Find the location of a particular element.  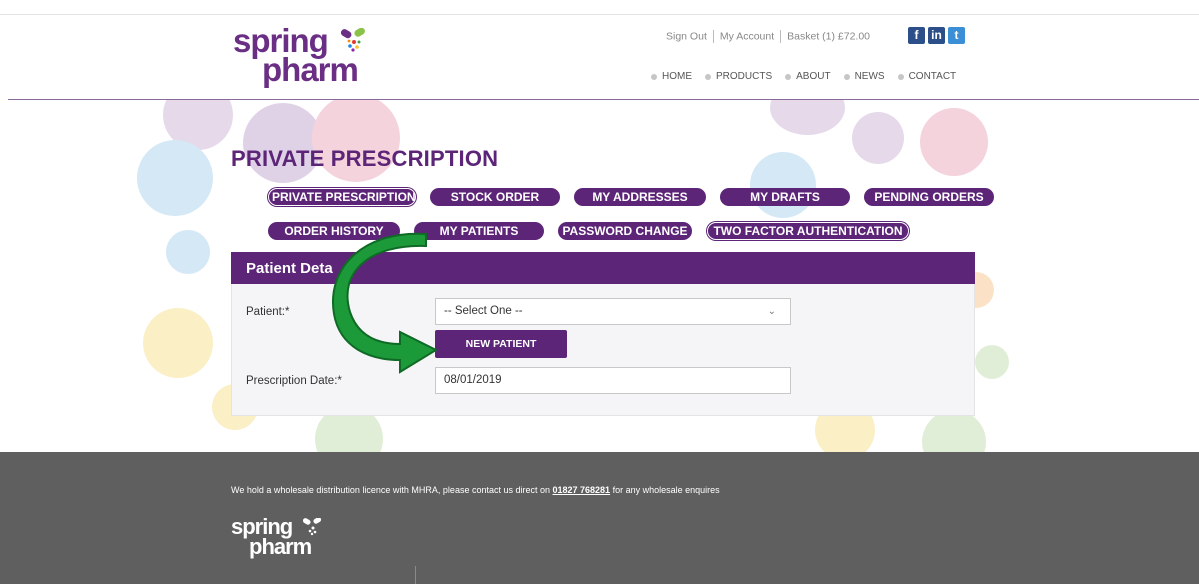

nav-news: NEWS is located at coordinates (864, 76).